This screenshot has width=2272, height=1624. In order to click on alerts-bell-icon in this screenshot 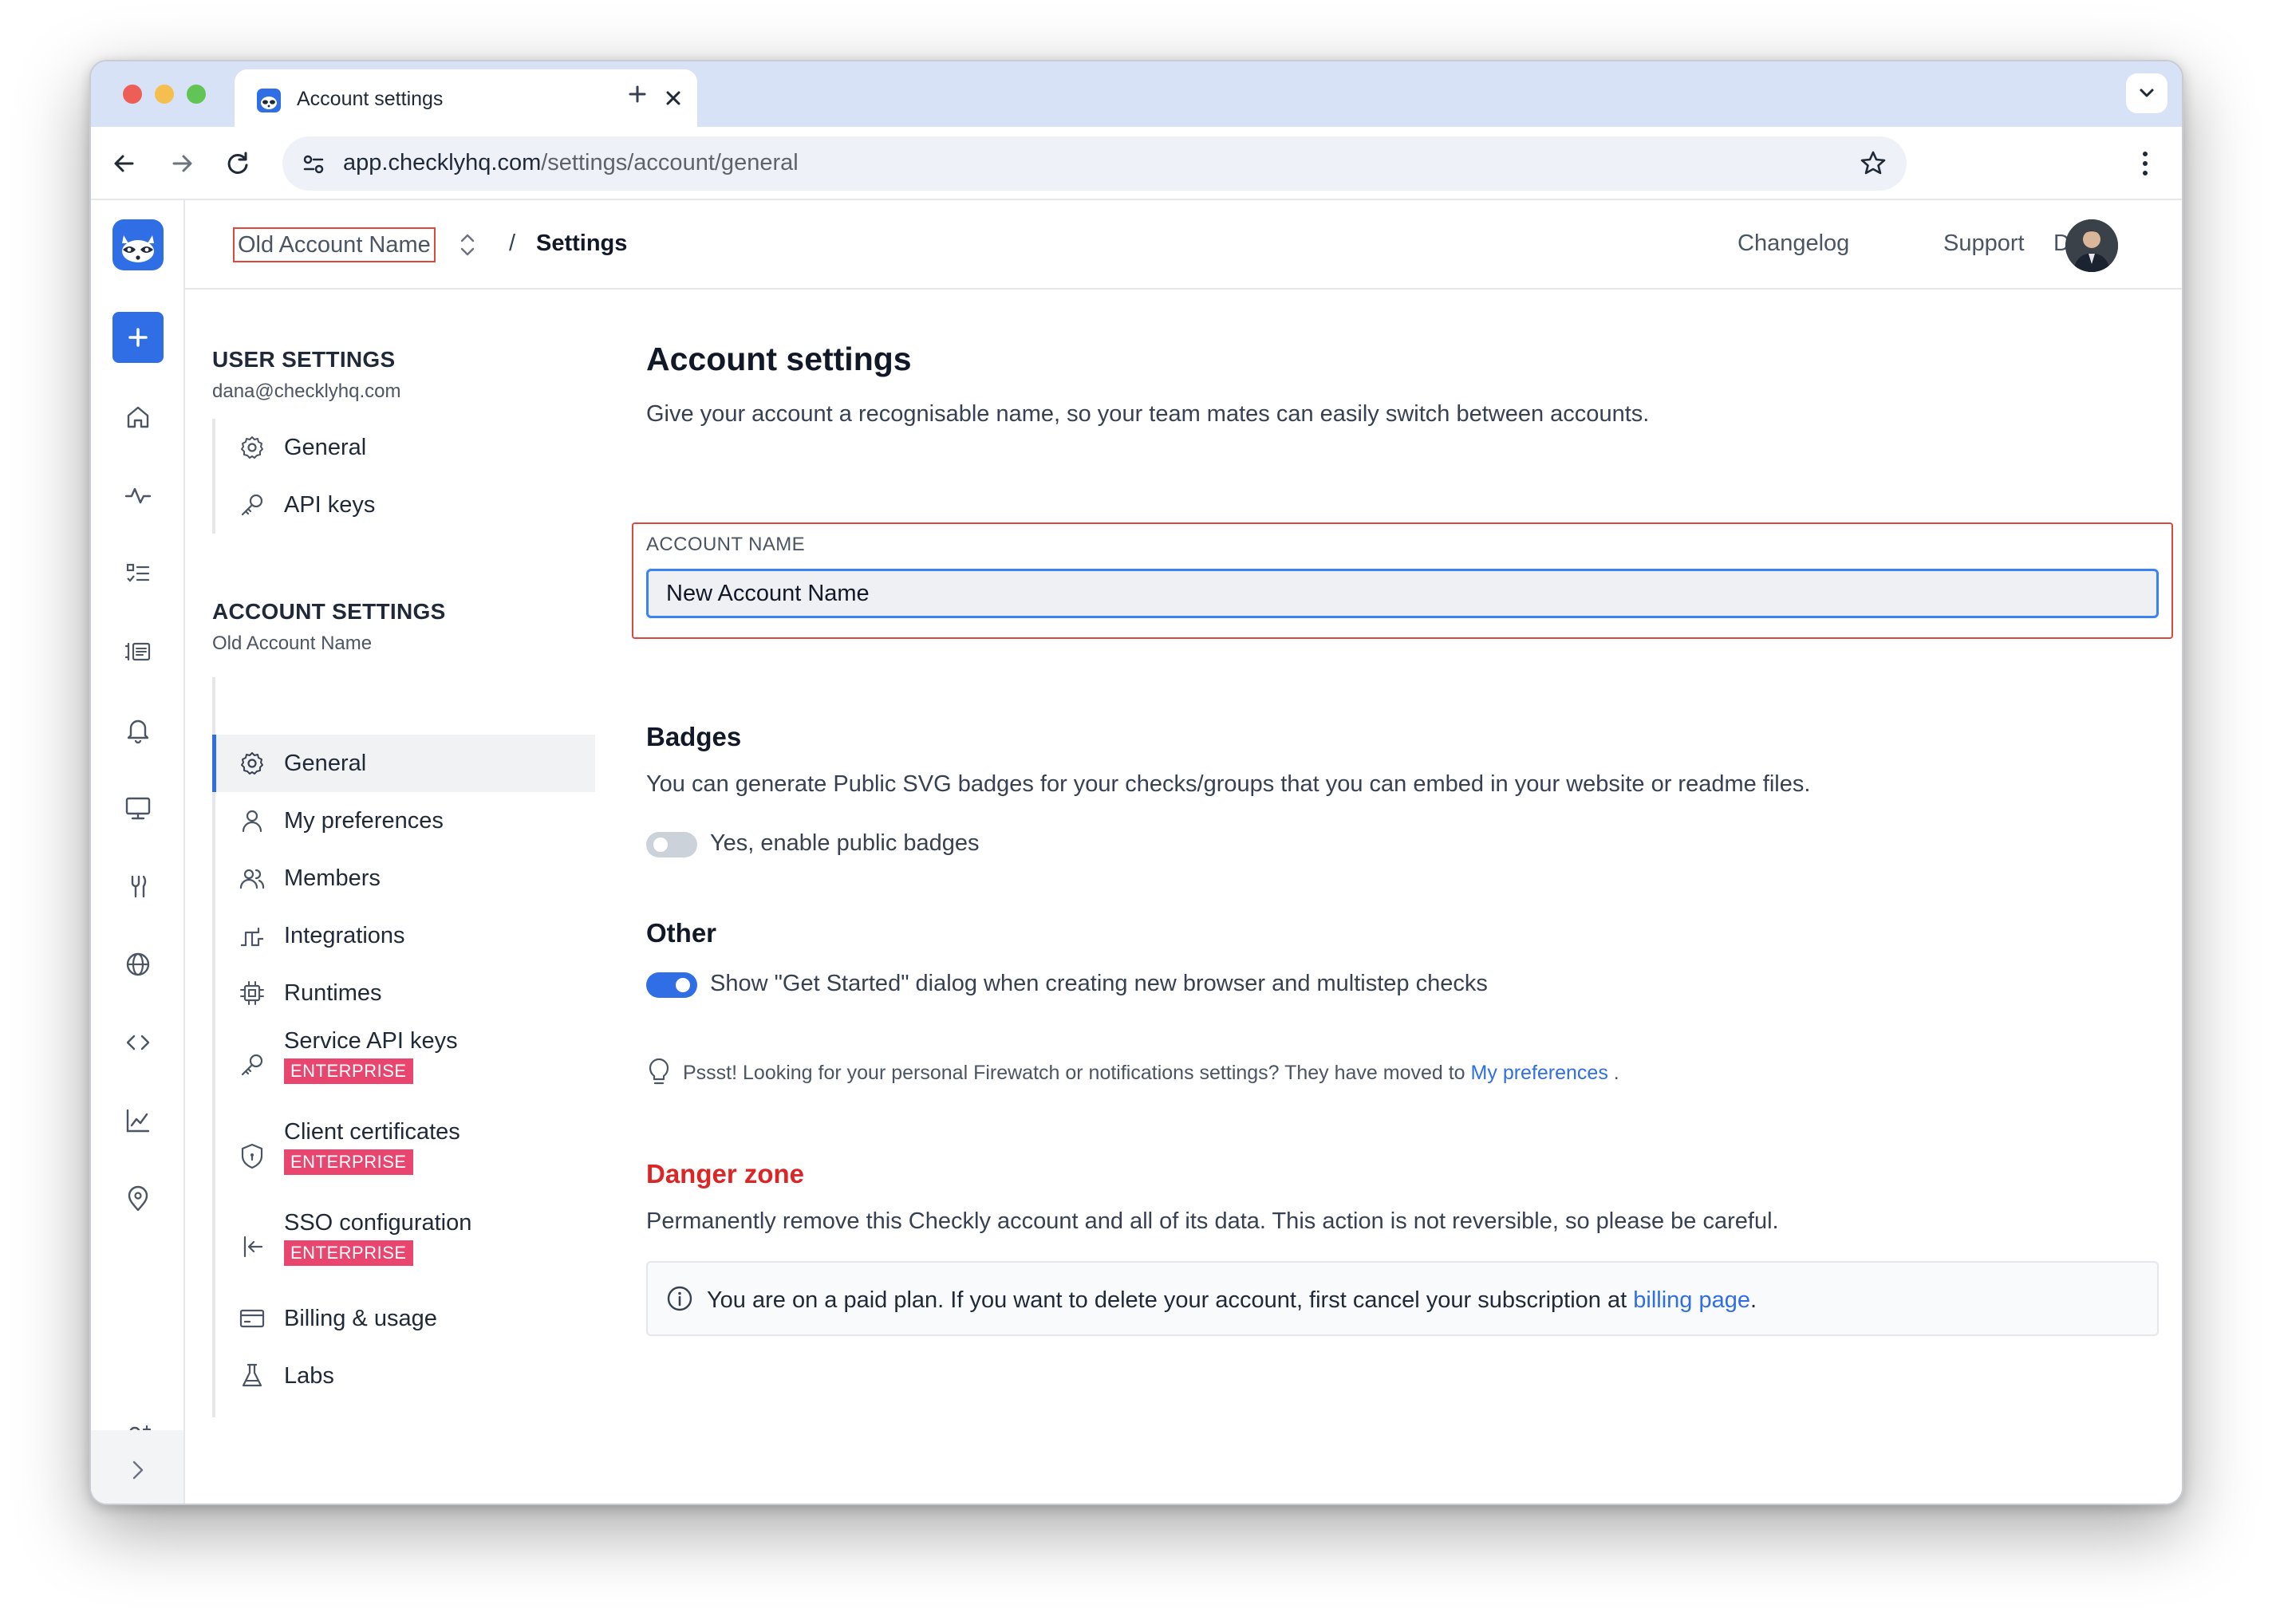, I will do `click(138, 730)`.